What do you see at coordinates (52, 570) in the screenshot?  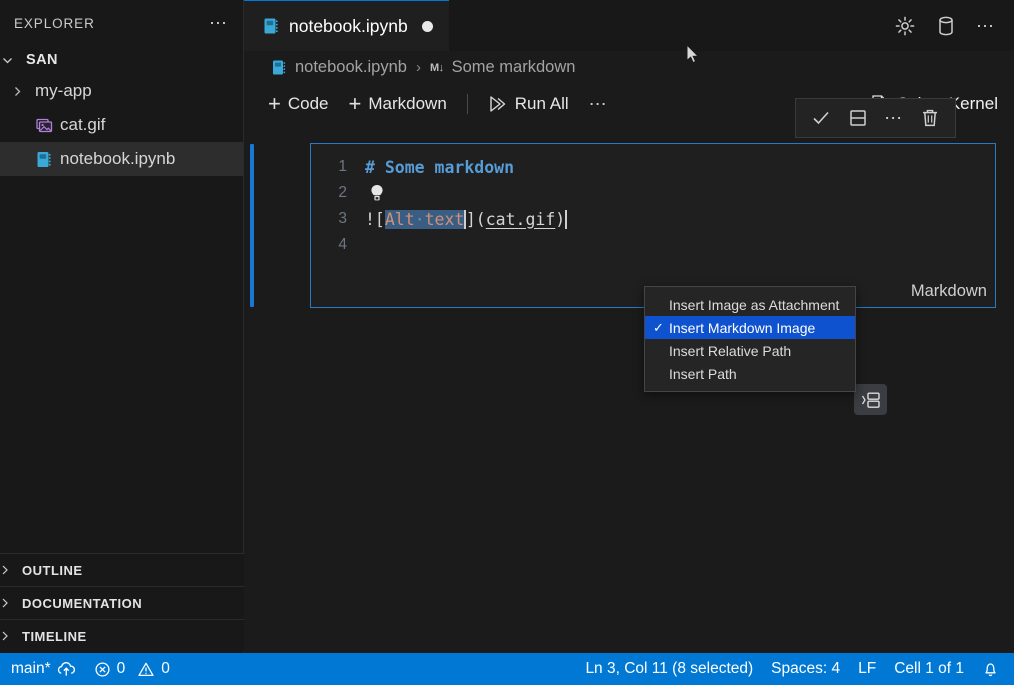 I see `panel-label: OUTLINE` at bounding box center [52, 570].